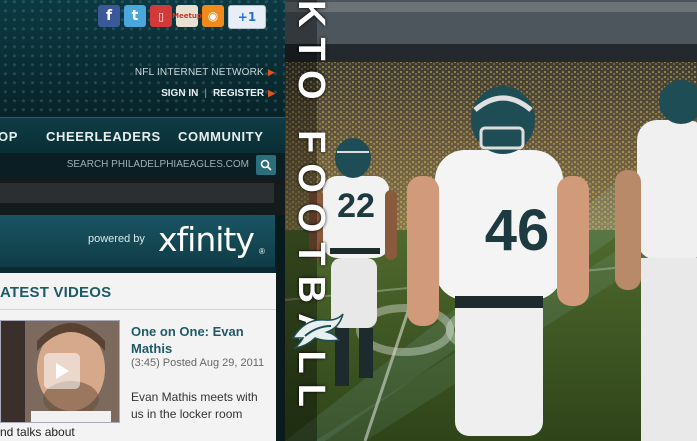 The image size is (697, 441). I want to click on search-input: SEARCH PHILADELPHIAEAGLES.COM, so click(158, 164).